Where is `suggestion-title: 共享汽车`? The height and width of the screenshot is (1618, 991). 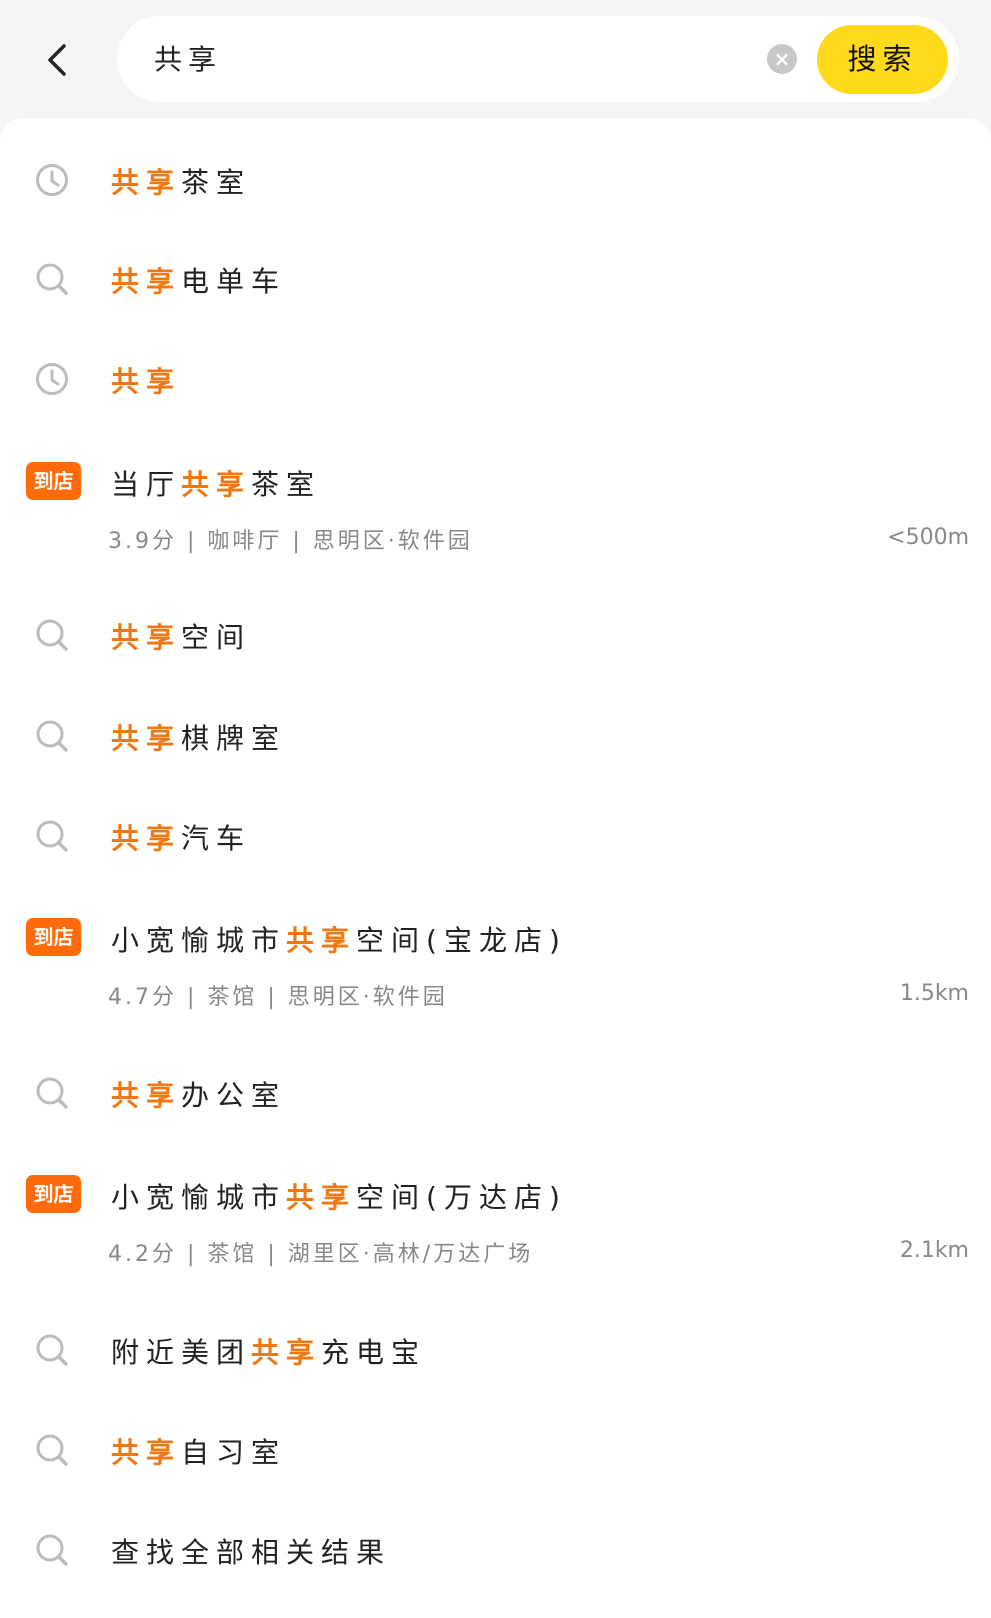
suggestion-title: 共享汽车 is located at coordinates (181, 837).